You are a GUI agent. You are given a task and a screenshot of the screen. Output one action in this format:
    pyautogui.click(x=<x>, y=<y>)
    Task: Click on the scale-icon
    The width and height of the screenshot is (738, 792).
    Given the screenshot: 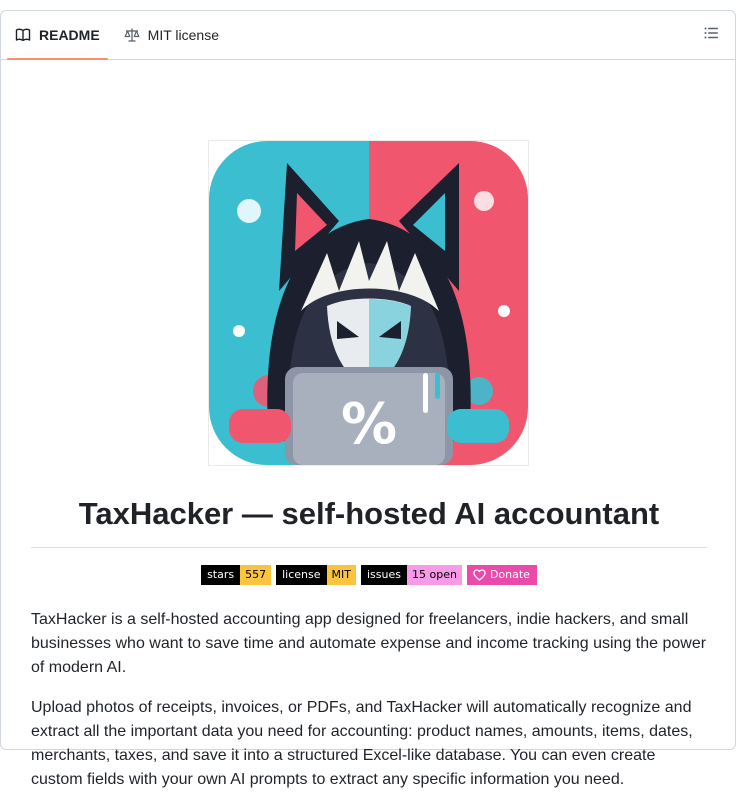 What is the action you would take?
    pyautogui.click(x=132, y=35)
    